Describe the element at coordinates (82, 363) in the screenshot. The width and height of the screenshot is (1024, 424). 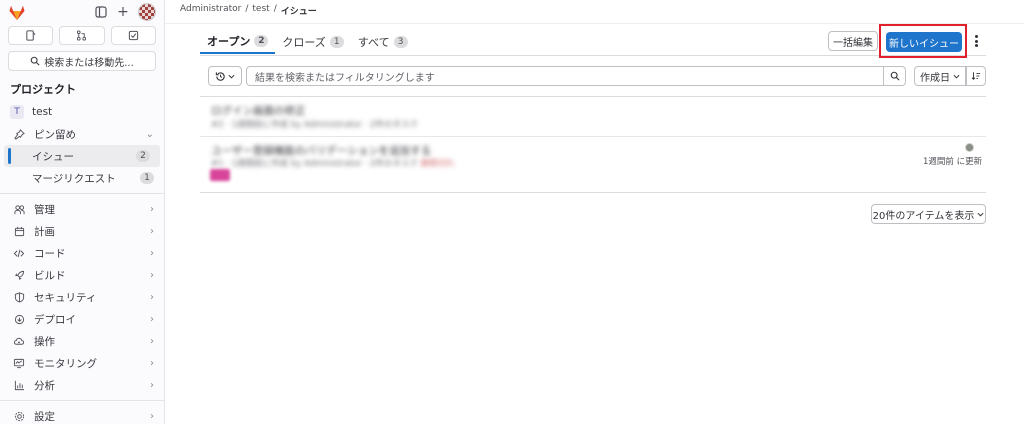
I see `sidebar-item-monitor: モニタリング ›` at that location.